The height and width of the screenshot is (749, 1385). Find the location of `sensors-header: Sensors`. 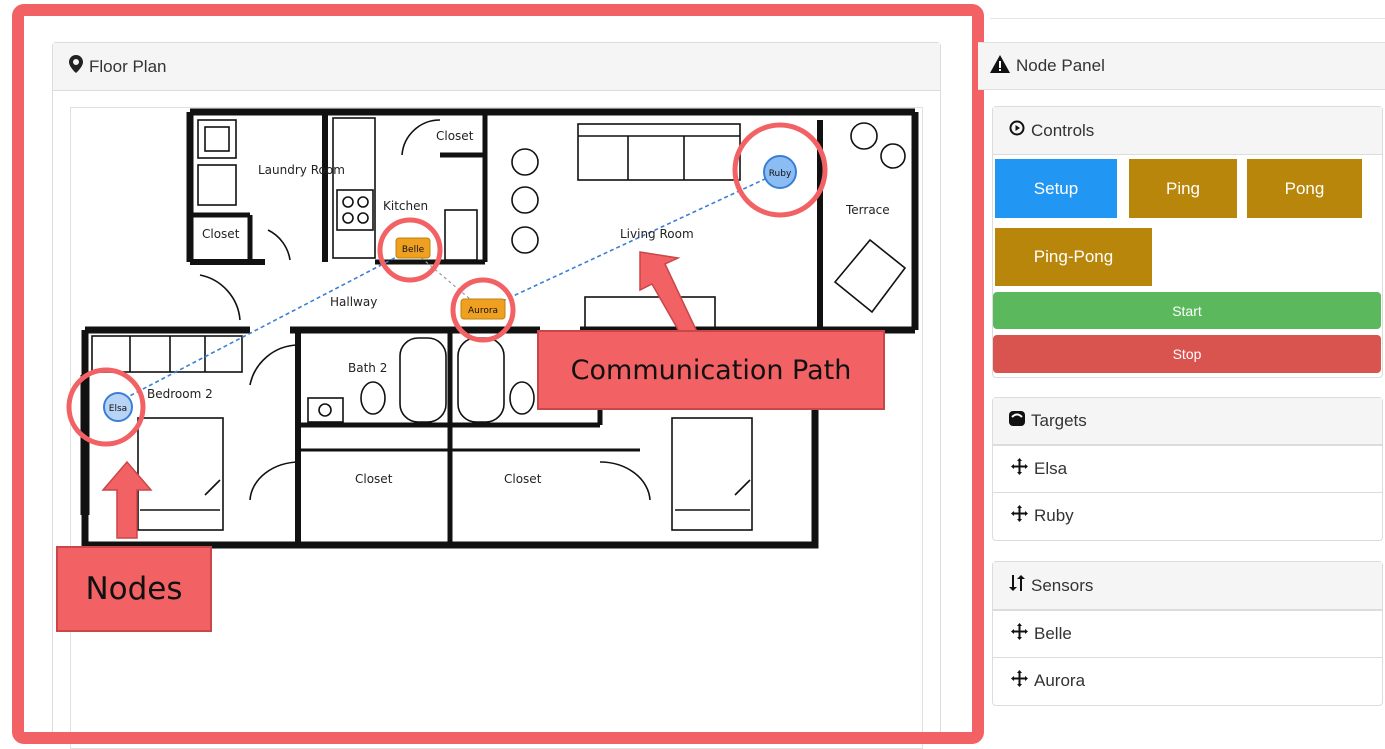

sensors-header: Sensors is located at coordinates (1187, 586).